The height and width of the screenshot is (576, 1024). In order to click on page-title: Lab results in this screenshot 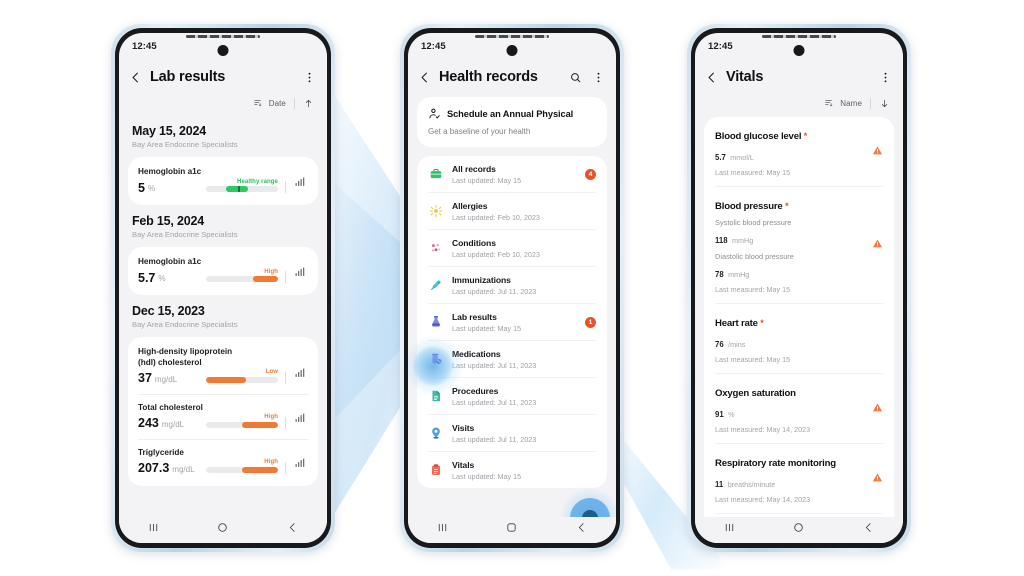, I will do `click(188, 77)`.